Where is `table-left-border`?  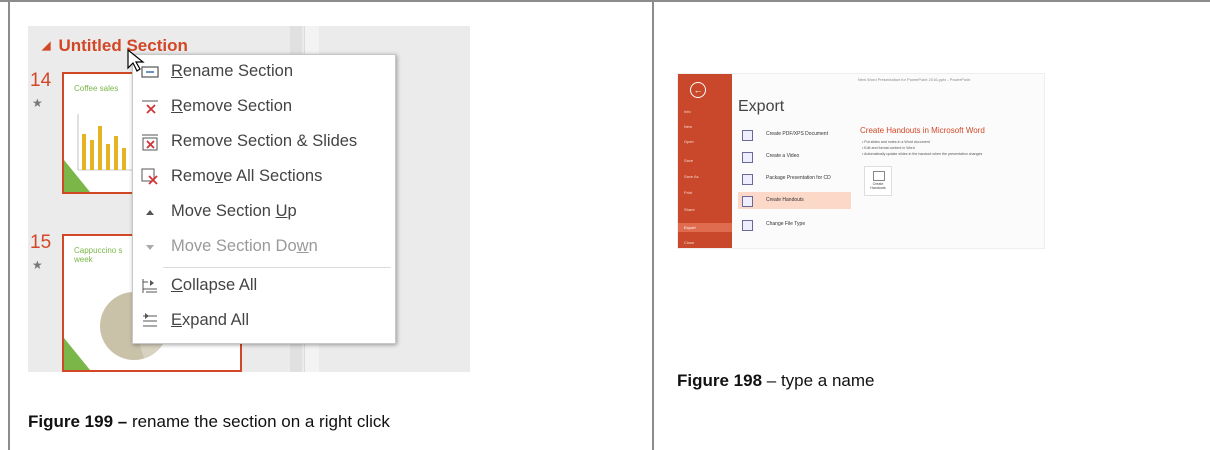
table-left-border is located at coordinates (9, 225).